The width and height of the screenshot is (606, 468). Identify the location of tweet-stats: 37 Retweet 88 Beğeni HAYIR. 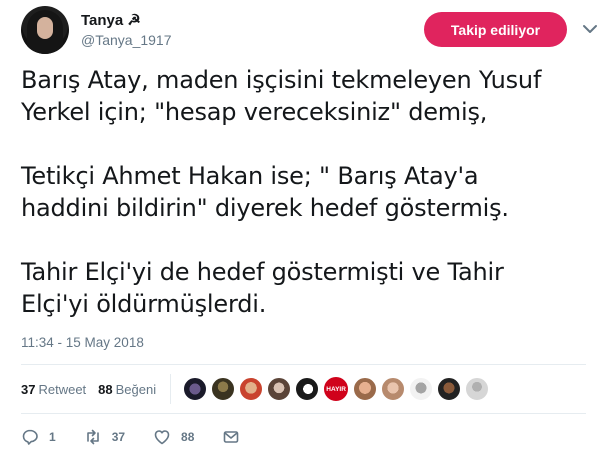
(257, 389).